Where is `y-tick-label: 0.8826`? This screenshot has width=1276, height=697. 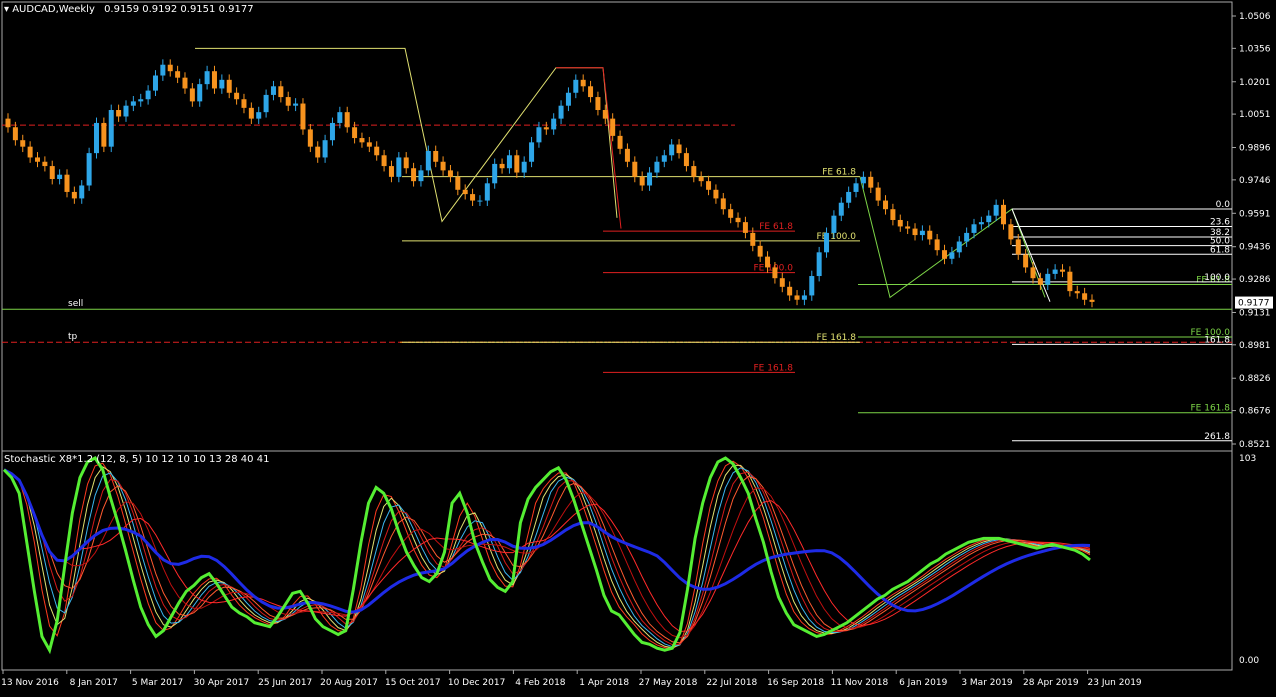
y-tick-label: 0.8826 is located at coordinates (1255, 379).